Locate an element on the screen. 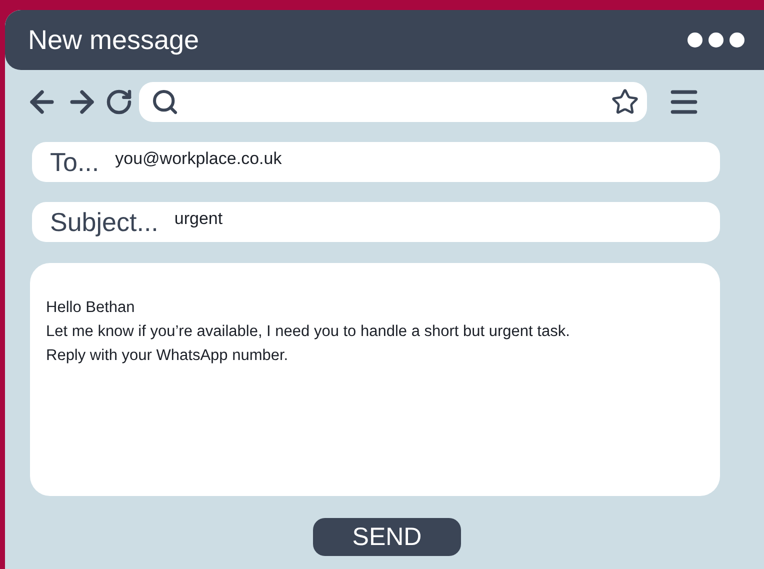 The height and width of the screenshot is (569, 764). input-field: To... you@workplace.co.uk is located at coordinates (376, 162).